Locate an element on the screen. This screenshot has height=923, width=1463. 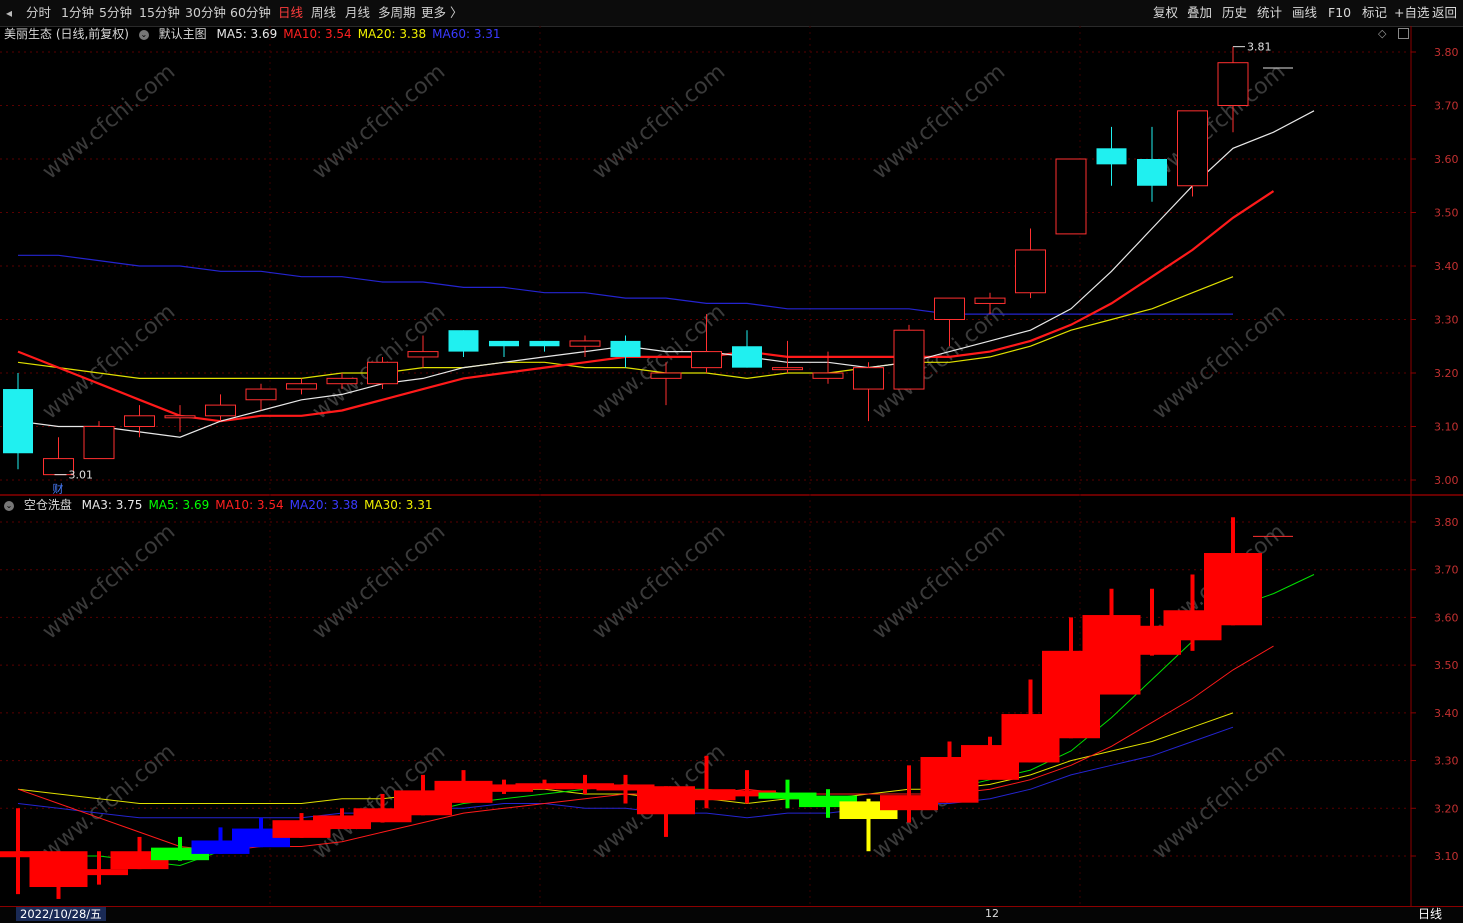
sub-tick-label: 3.50 is located at coordinates (1446, 665).